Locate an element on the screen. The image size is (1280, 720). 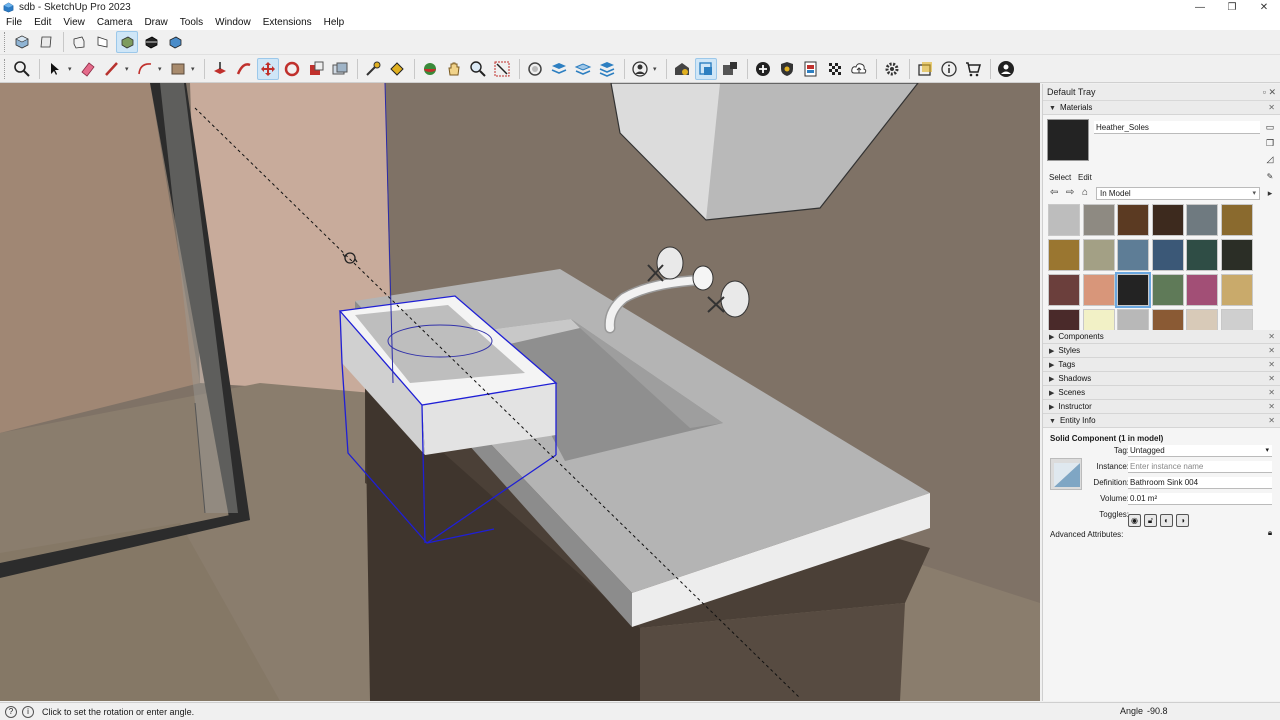
tape-measure-icon is located at coordinates (373, 69).